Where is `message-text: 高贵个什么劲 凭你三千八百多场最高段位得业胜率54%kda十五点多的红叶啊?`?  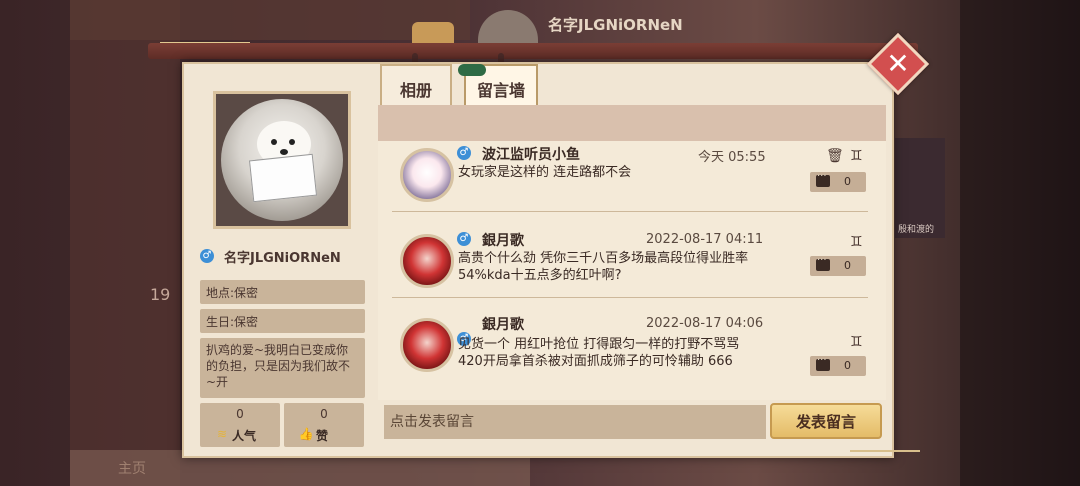 message-text: 高贵个什么劲 凭你三千八百多场最高段位得业胜率54%kda十五点多的红叶啊? is located at coordinates (603, 267).